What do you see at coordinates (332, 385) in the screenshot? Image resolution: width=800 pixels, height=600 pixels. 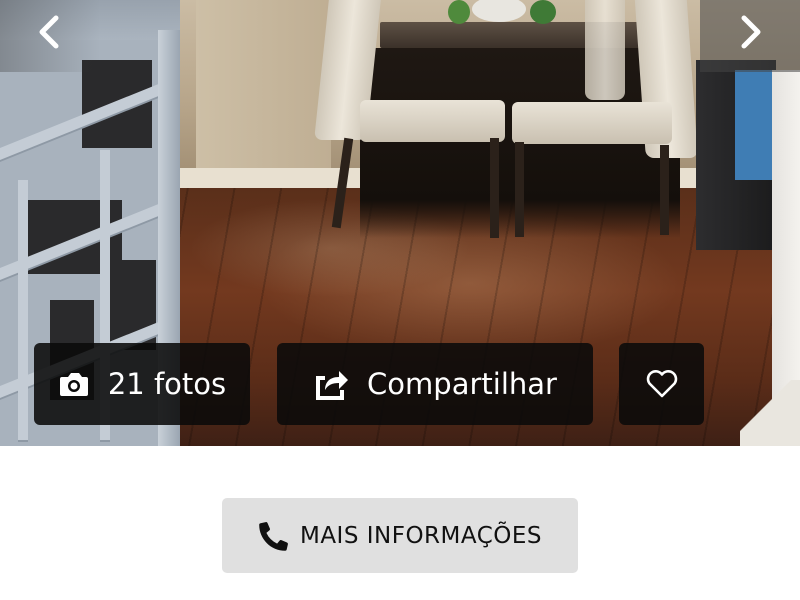 I see `share-icon` at bounding box center [332, 385].